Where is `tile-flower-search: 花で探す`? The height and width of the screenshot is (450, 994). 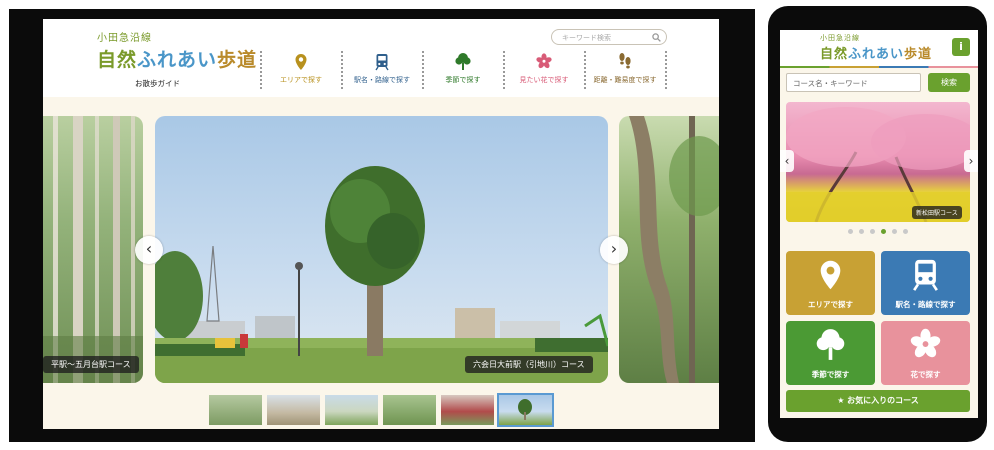
tile-flower-search: 花で探す is located at coordinates (925, 353).